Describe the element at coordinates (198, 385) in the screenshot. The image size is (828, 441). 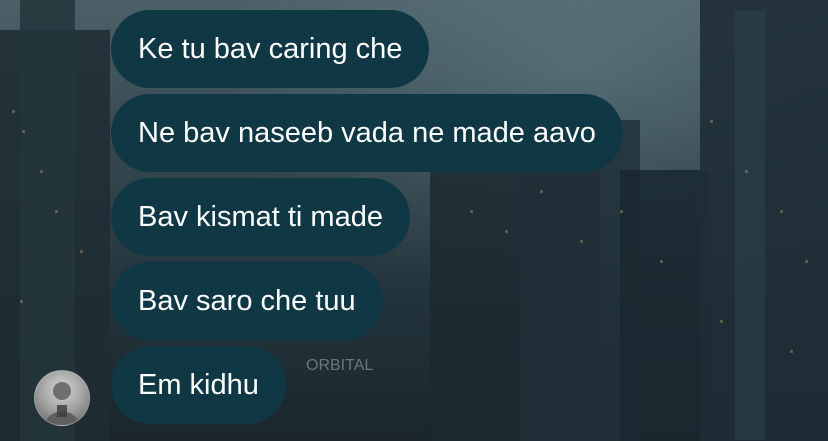
I see `message-bubble: Em kidhu` at that location.